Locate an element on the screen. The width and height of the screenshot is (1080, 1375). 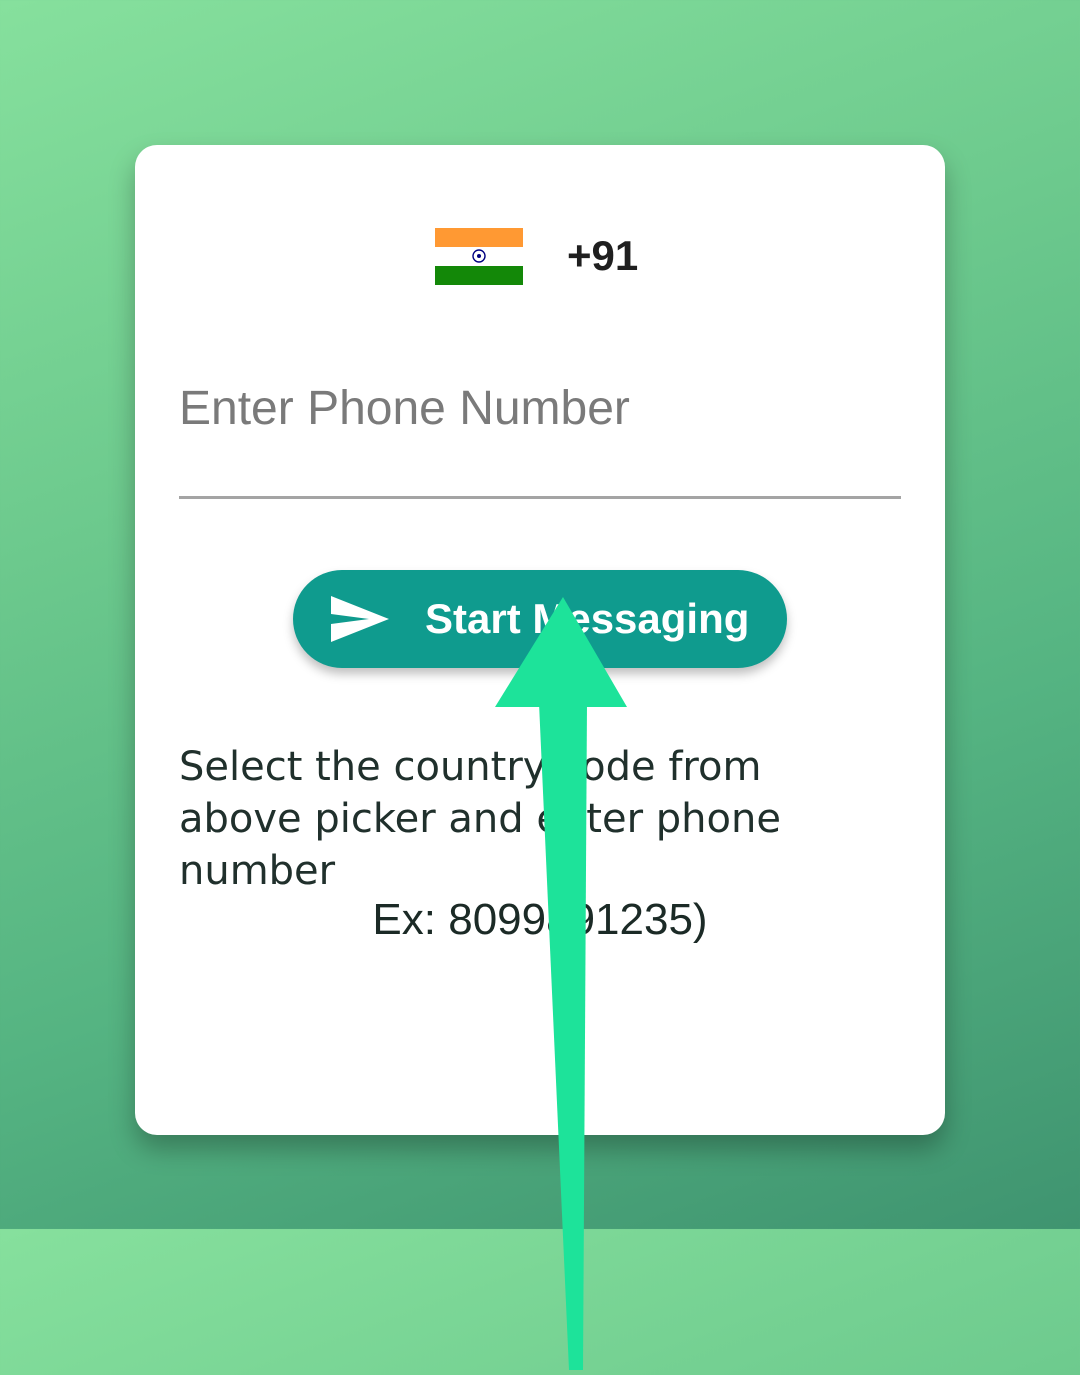
start-messaging-button: Start Messaging is located at coordinates (540, 619).